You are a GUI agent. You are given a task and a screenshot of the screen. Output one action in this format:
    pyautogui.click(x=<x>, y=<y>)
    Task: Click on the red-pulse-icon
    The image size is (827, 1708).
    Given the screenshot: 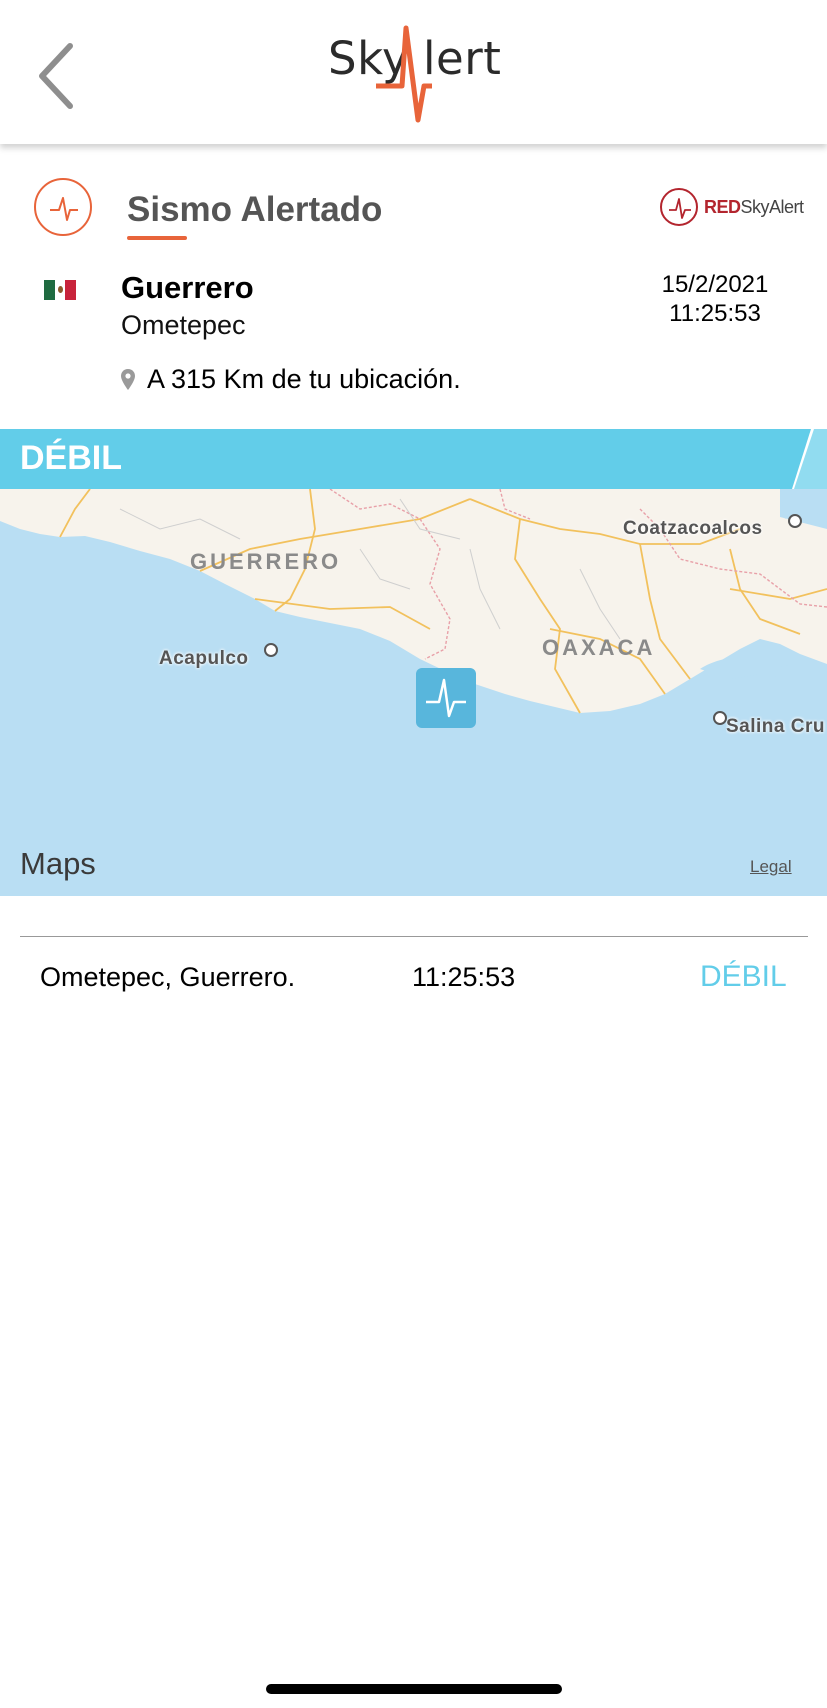 What is the action you would take?
    pyautogui.click(x=679, y=207)
    